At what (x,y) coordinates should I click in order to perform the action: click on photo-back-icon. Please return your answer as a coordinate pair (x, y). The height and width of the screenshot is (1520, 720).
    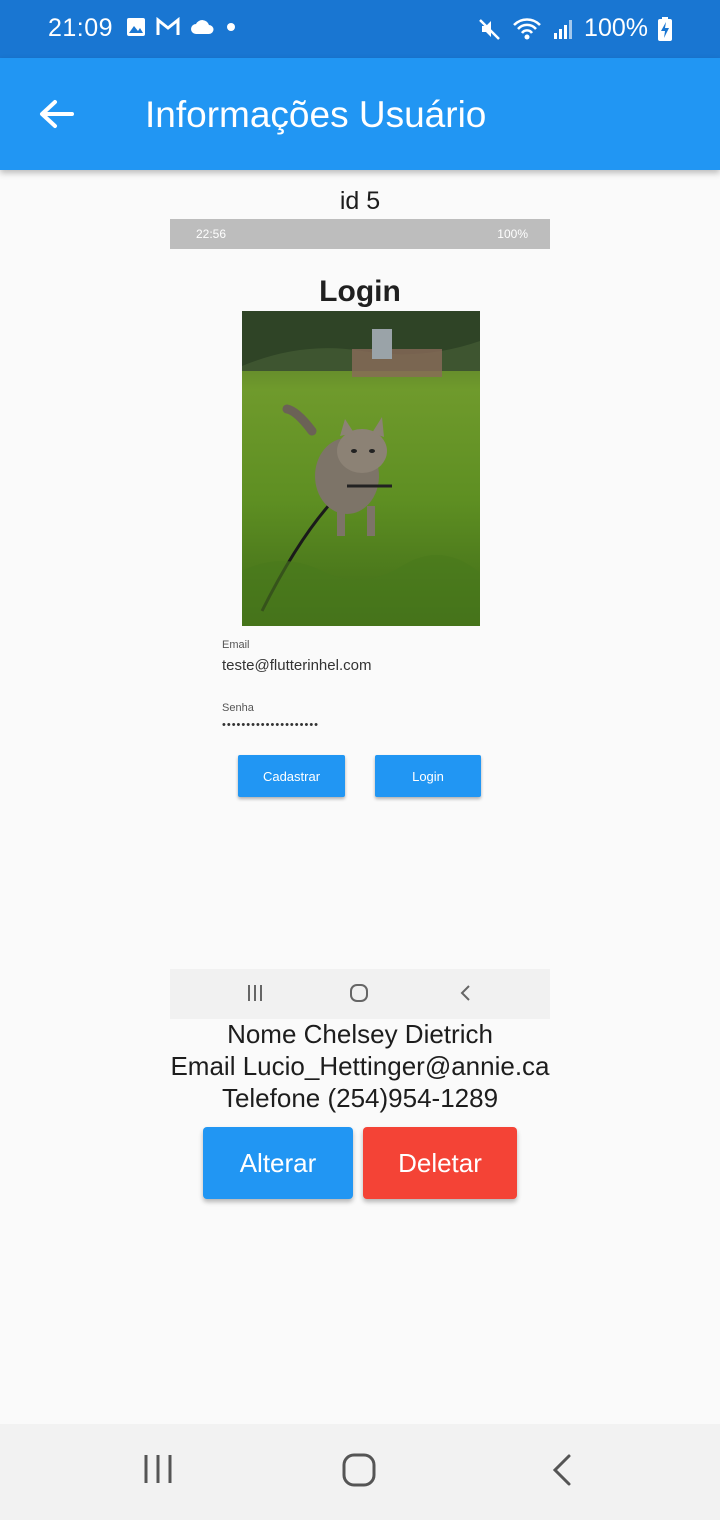
    Looking at the image, I should click on (465, 993).